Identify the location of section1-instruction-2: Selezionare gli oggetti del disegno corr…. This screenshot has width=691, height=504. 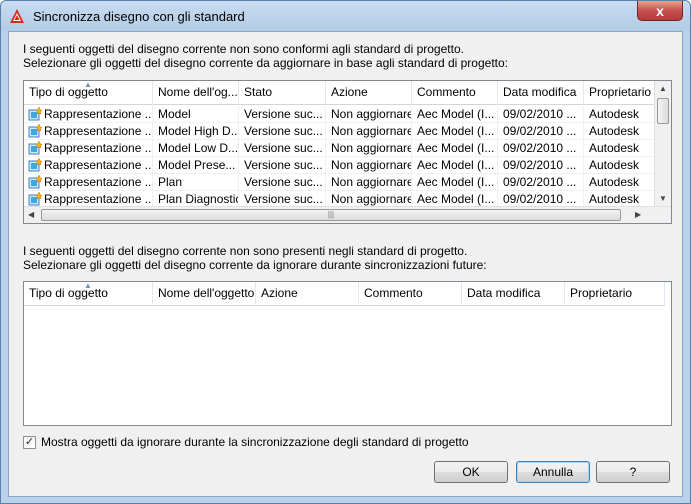
(265, 63).